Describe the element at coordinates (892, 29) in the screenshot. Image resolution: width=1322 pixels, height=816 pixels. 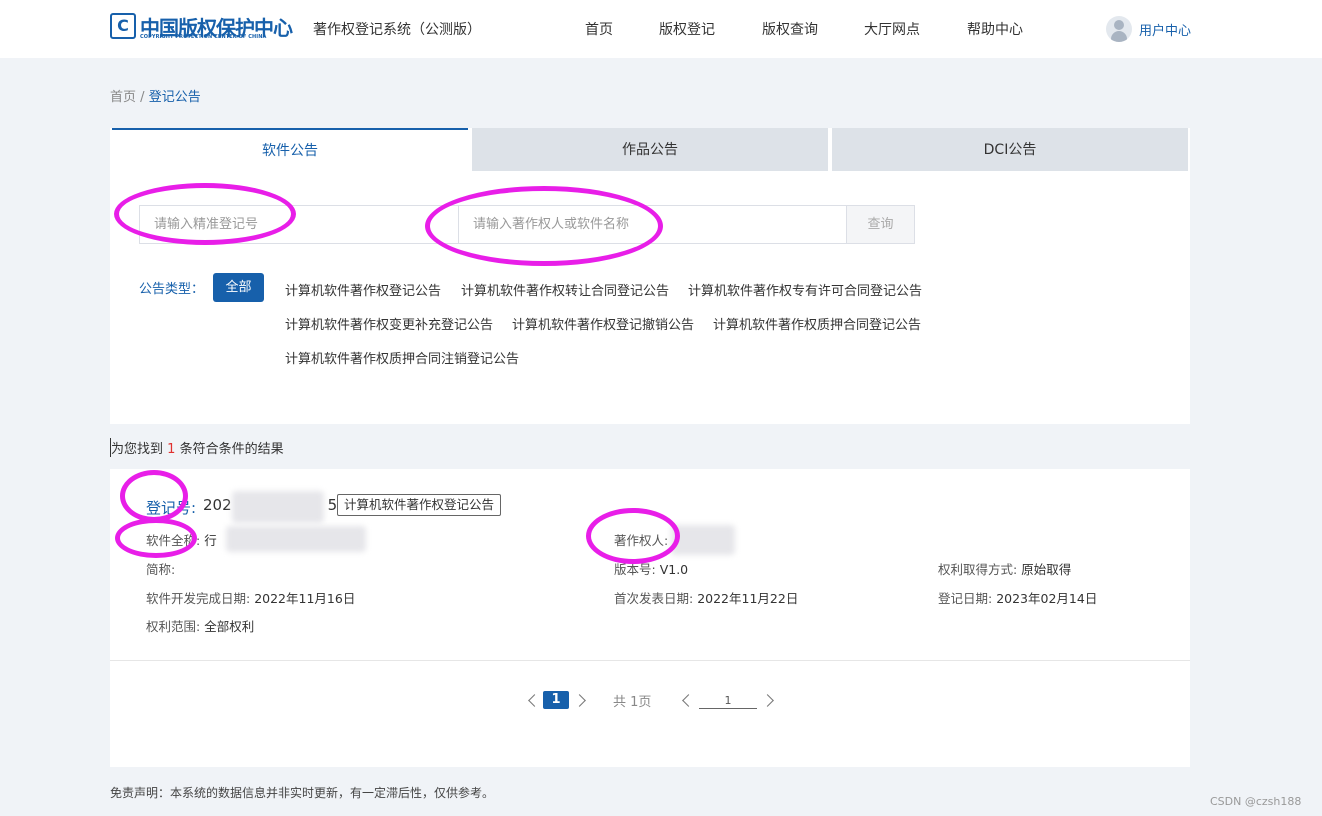
I see `nav-service-halls: 大厅网点` at that location.